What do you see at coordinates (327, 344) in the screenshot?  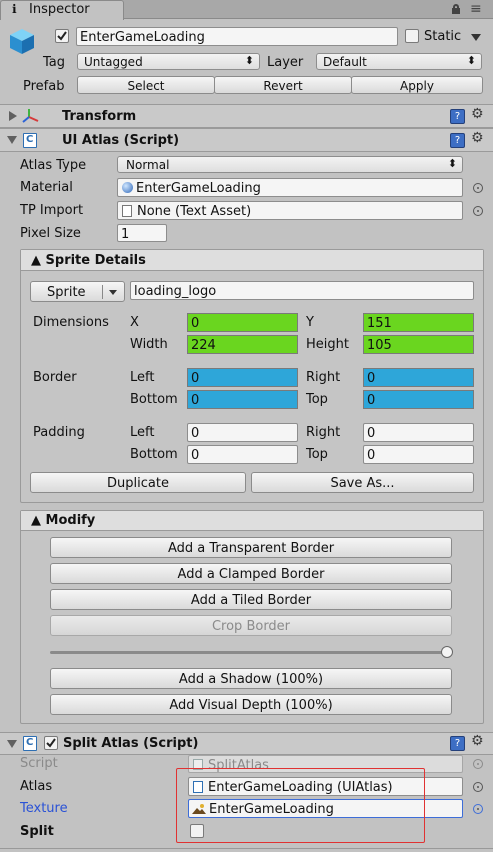 I see `height-label: Height` at bounding box center [327, 344].